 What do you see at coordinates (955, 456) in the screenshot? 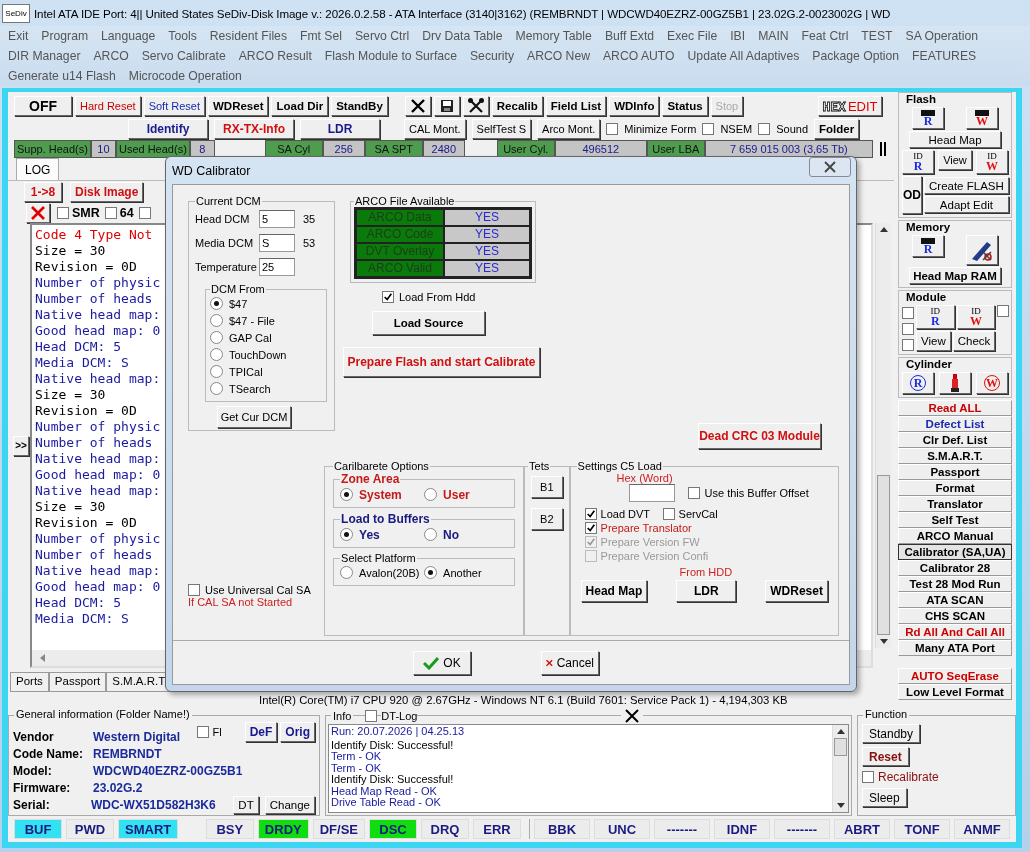
I see `function-button: S.M.A.R.T.` at bounding box center [955, 456].